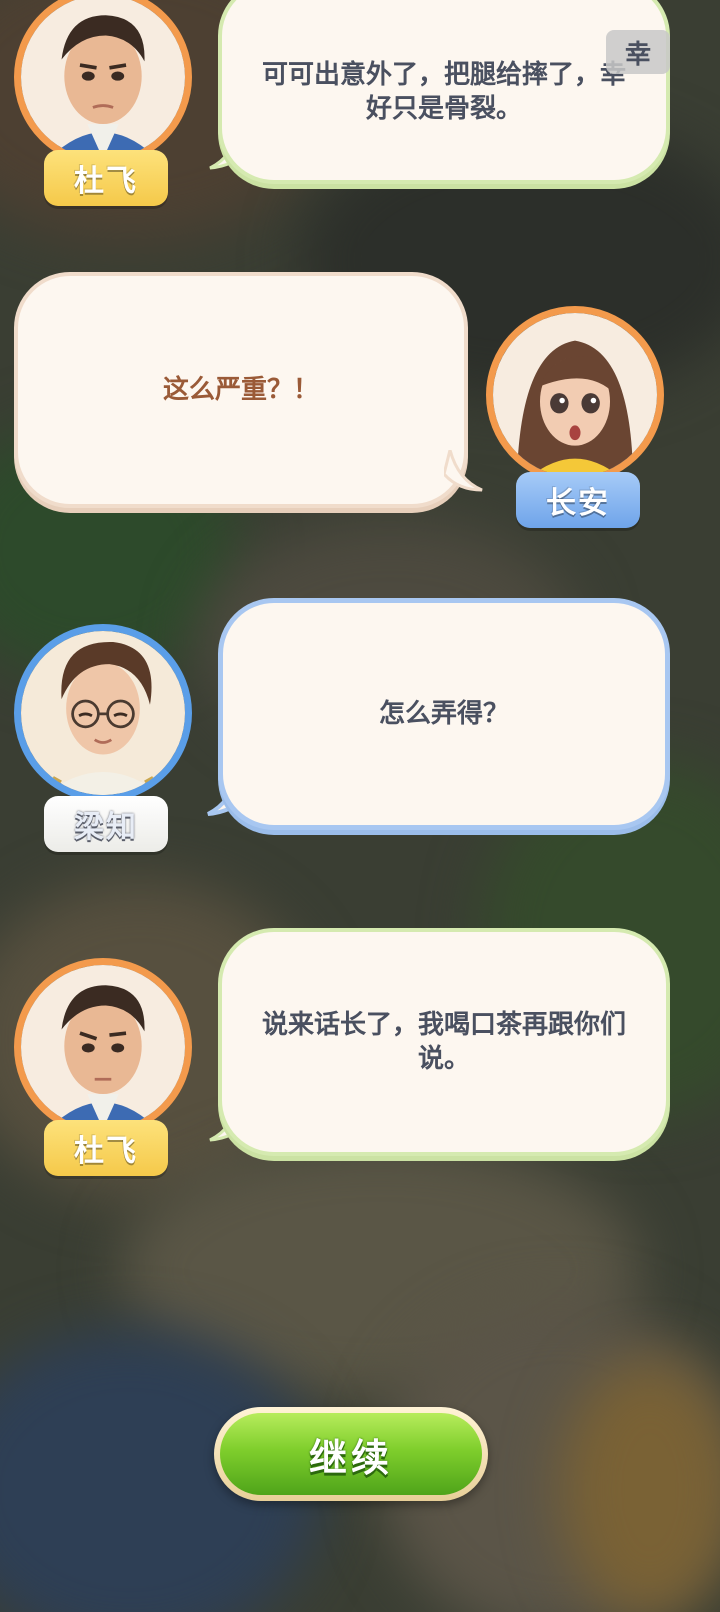 This screenshot has width=720, height=1612. Describe the element at coordinates (106, 824) in the screenshot. I see `speaker-nametag-liangzhi: 梁知` at that location.